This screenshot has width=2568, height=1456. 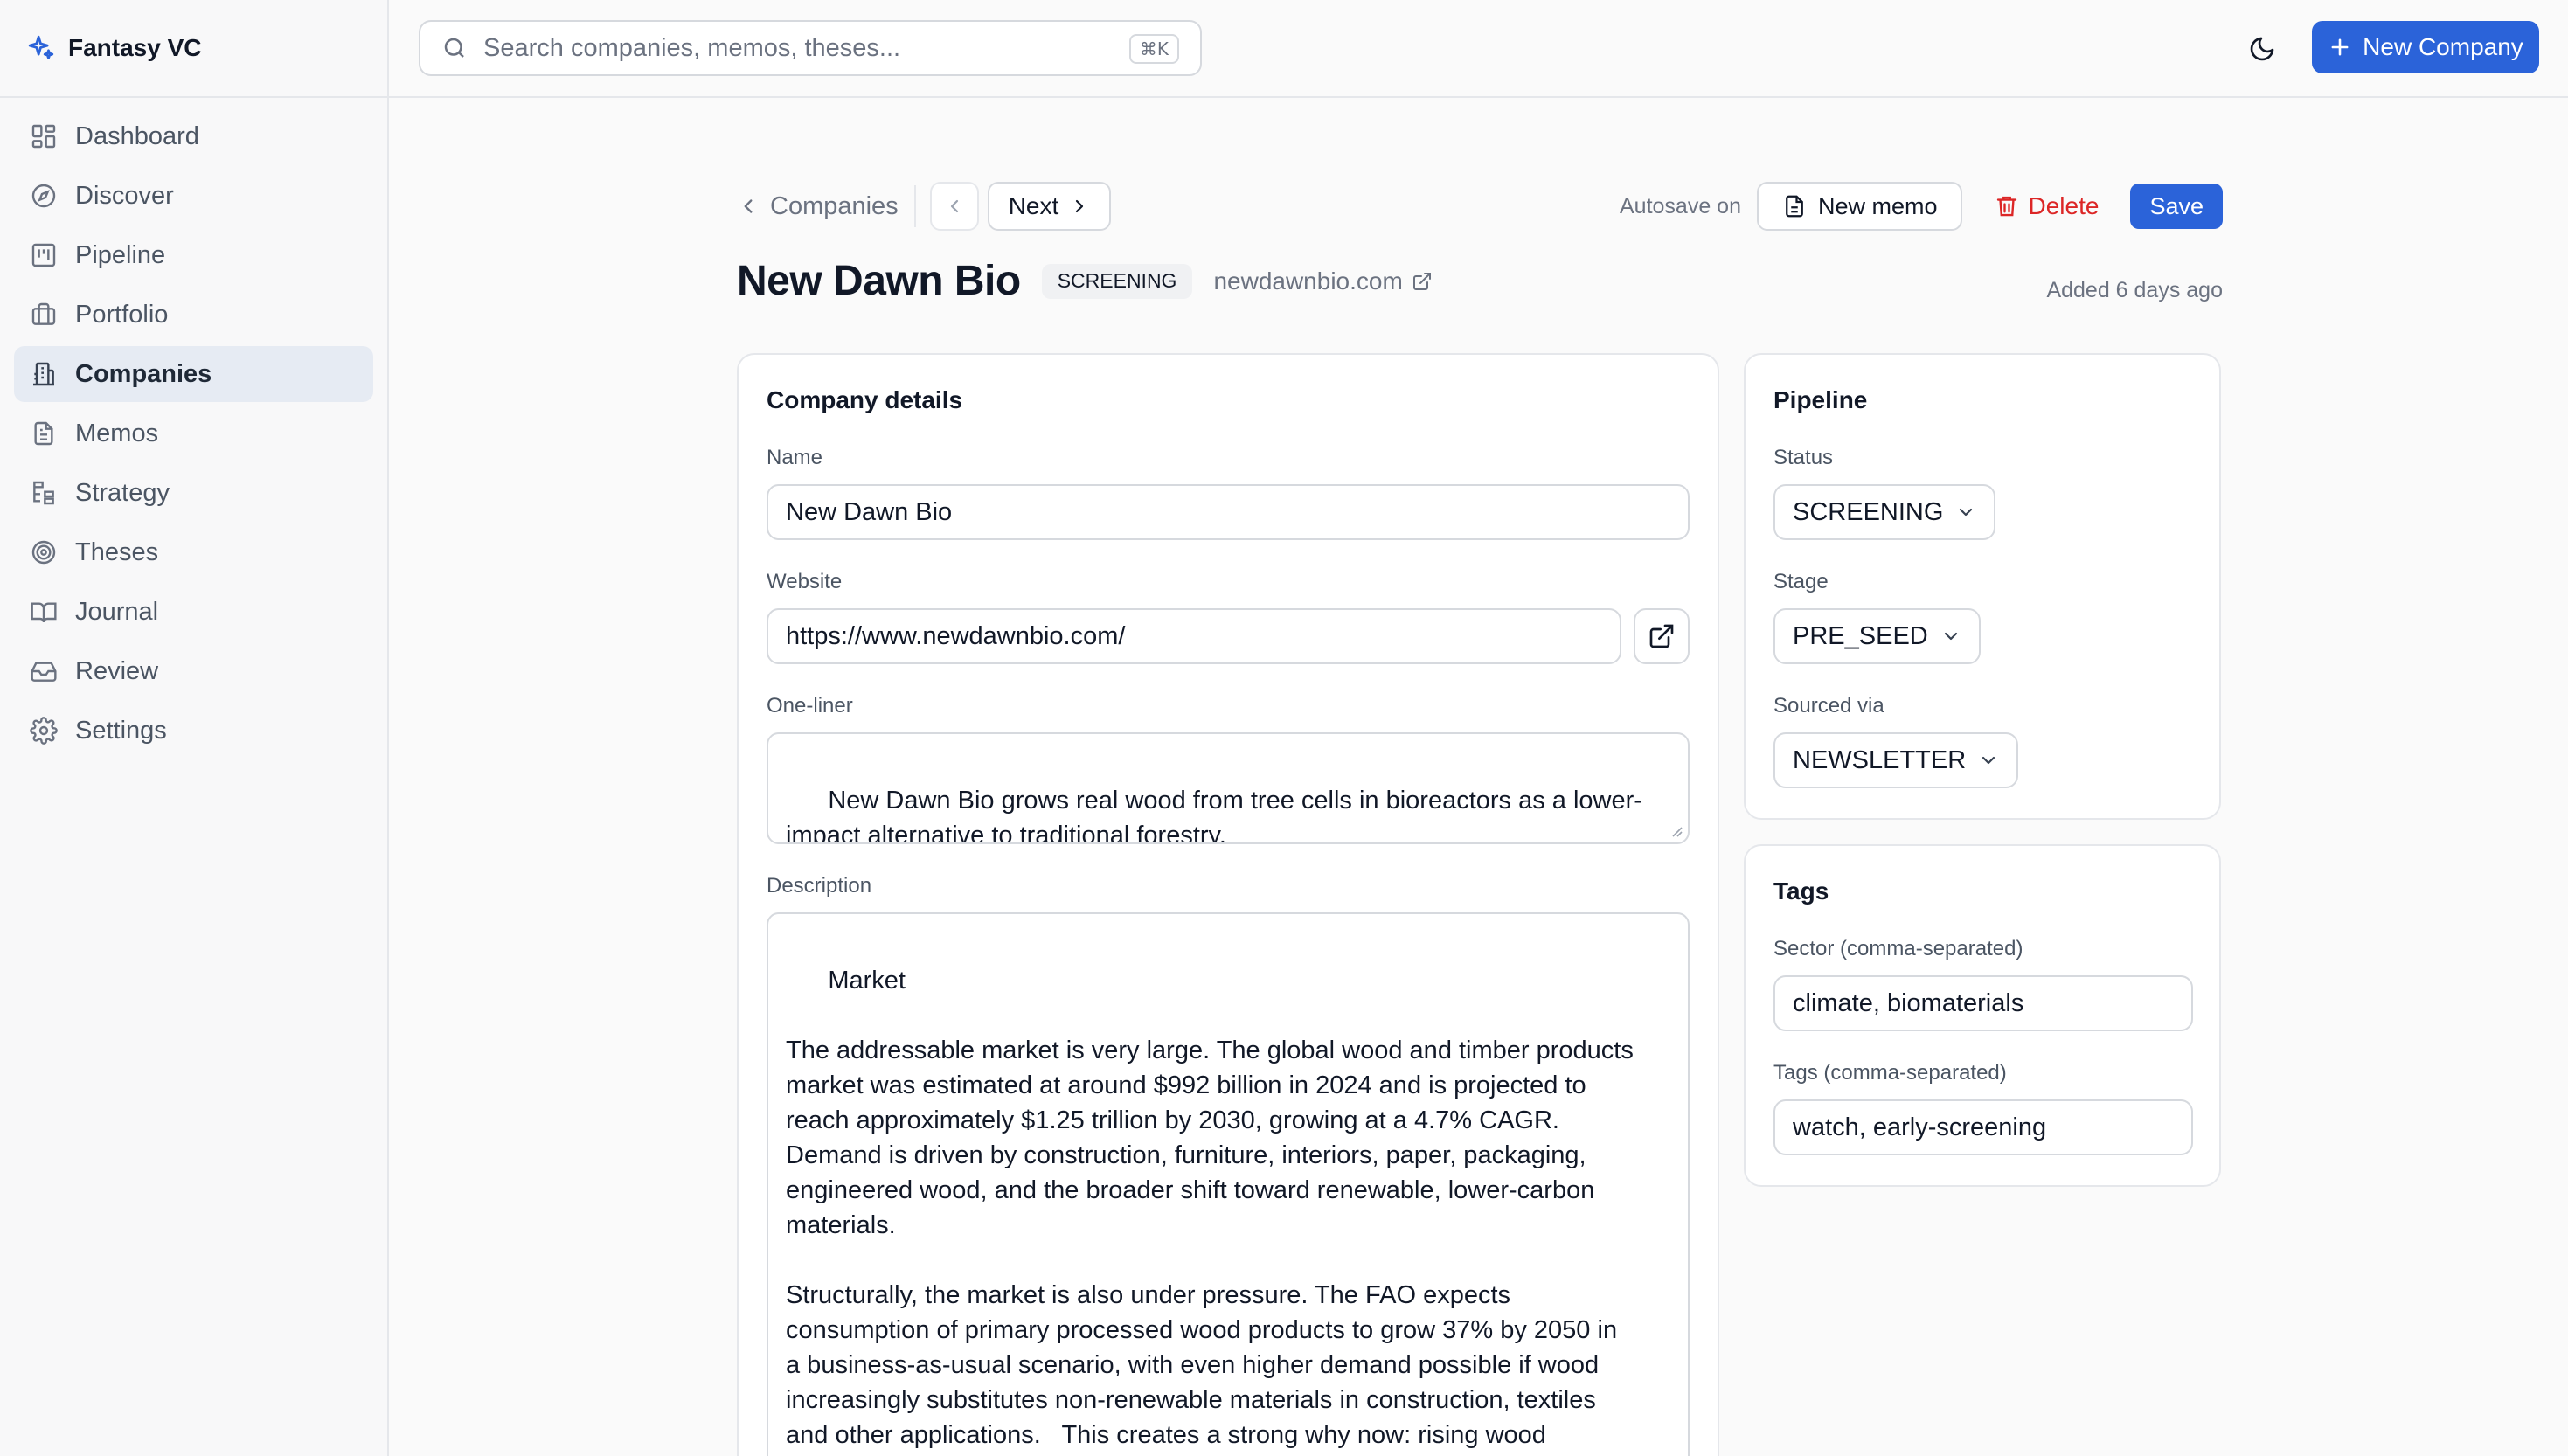 I want to click on status-badge: SCREENING, so click(x=1117, y=281).